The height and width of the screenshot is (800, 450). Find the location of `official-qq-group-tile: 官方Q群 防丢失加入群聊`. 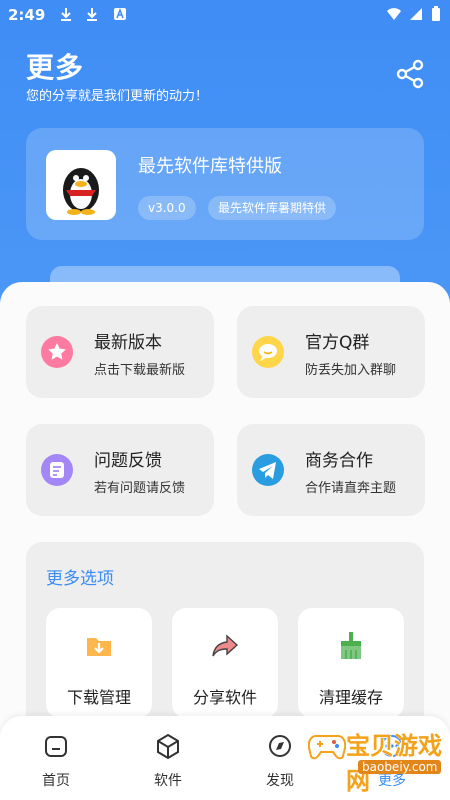

official-qq-group-tile: 官方Q群 防丢失加入群聊 is located at coordinates (331, 352).